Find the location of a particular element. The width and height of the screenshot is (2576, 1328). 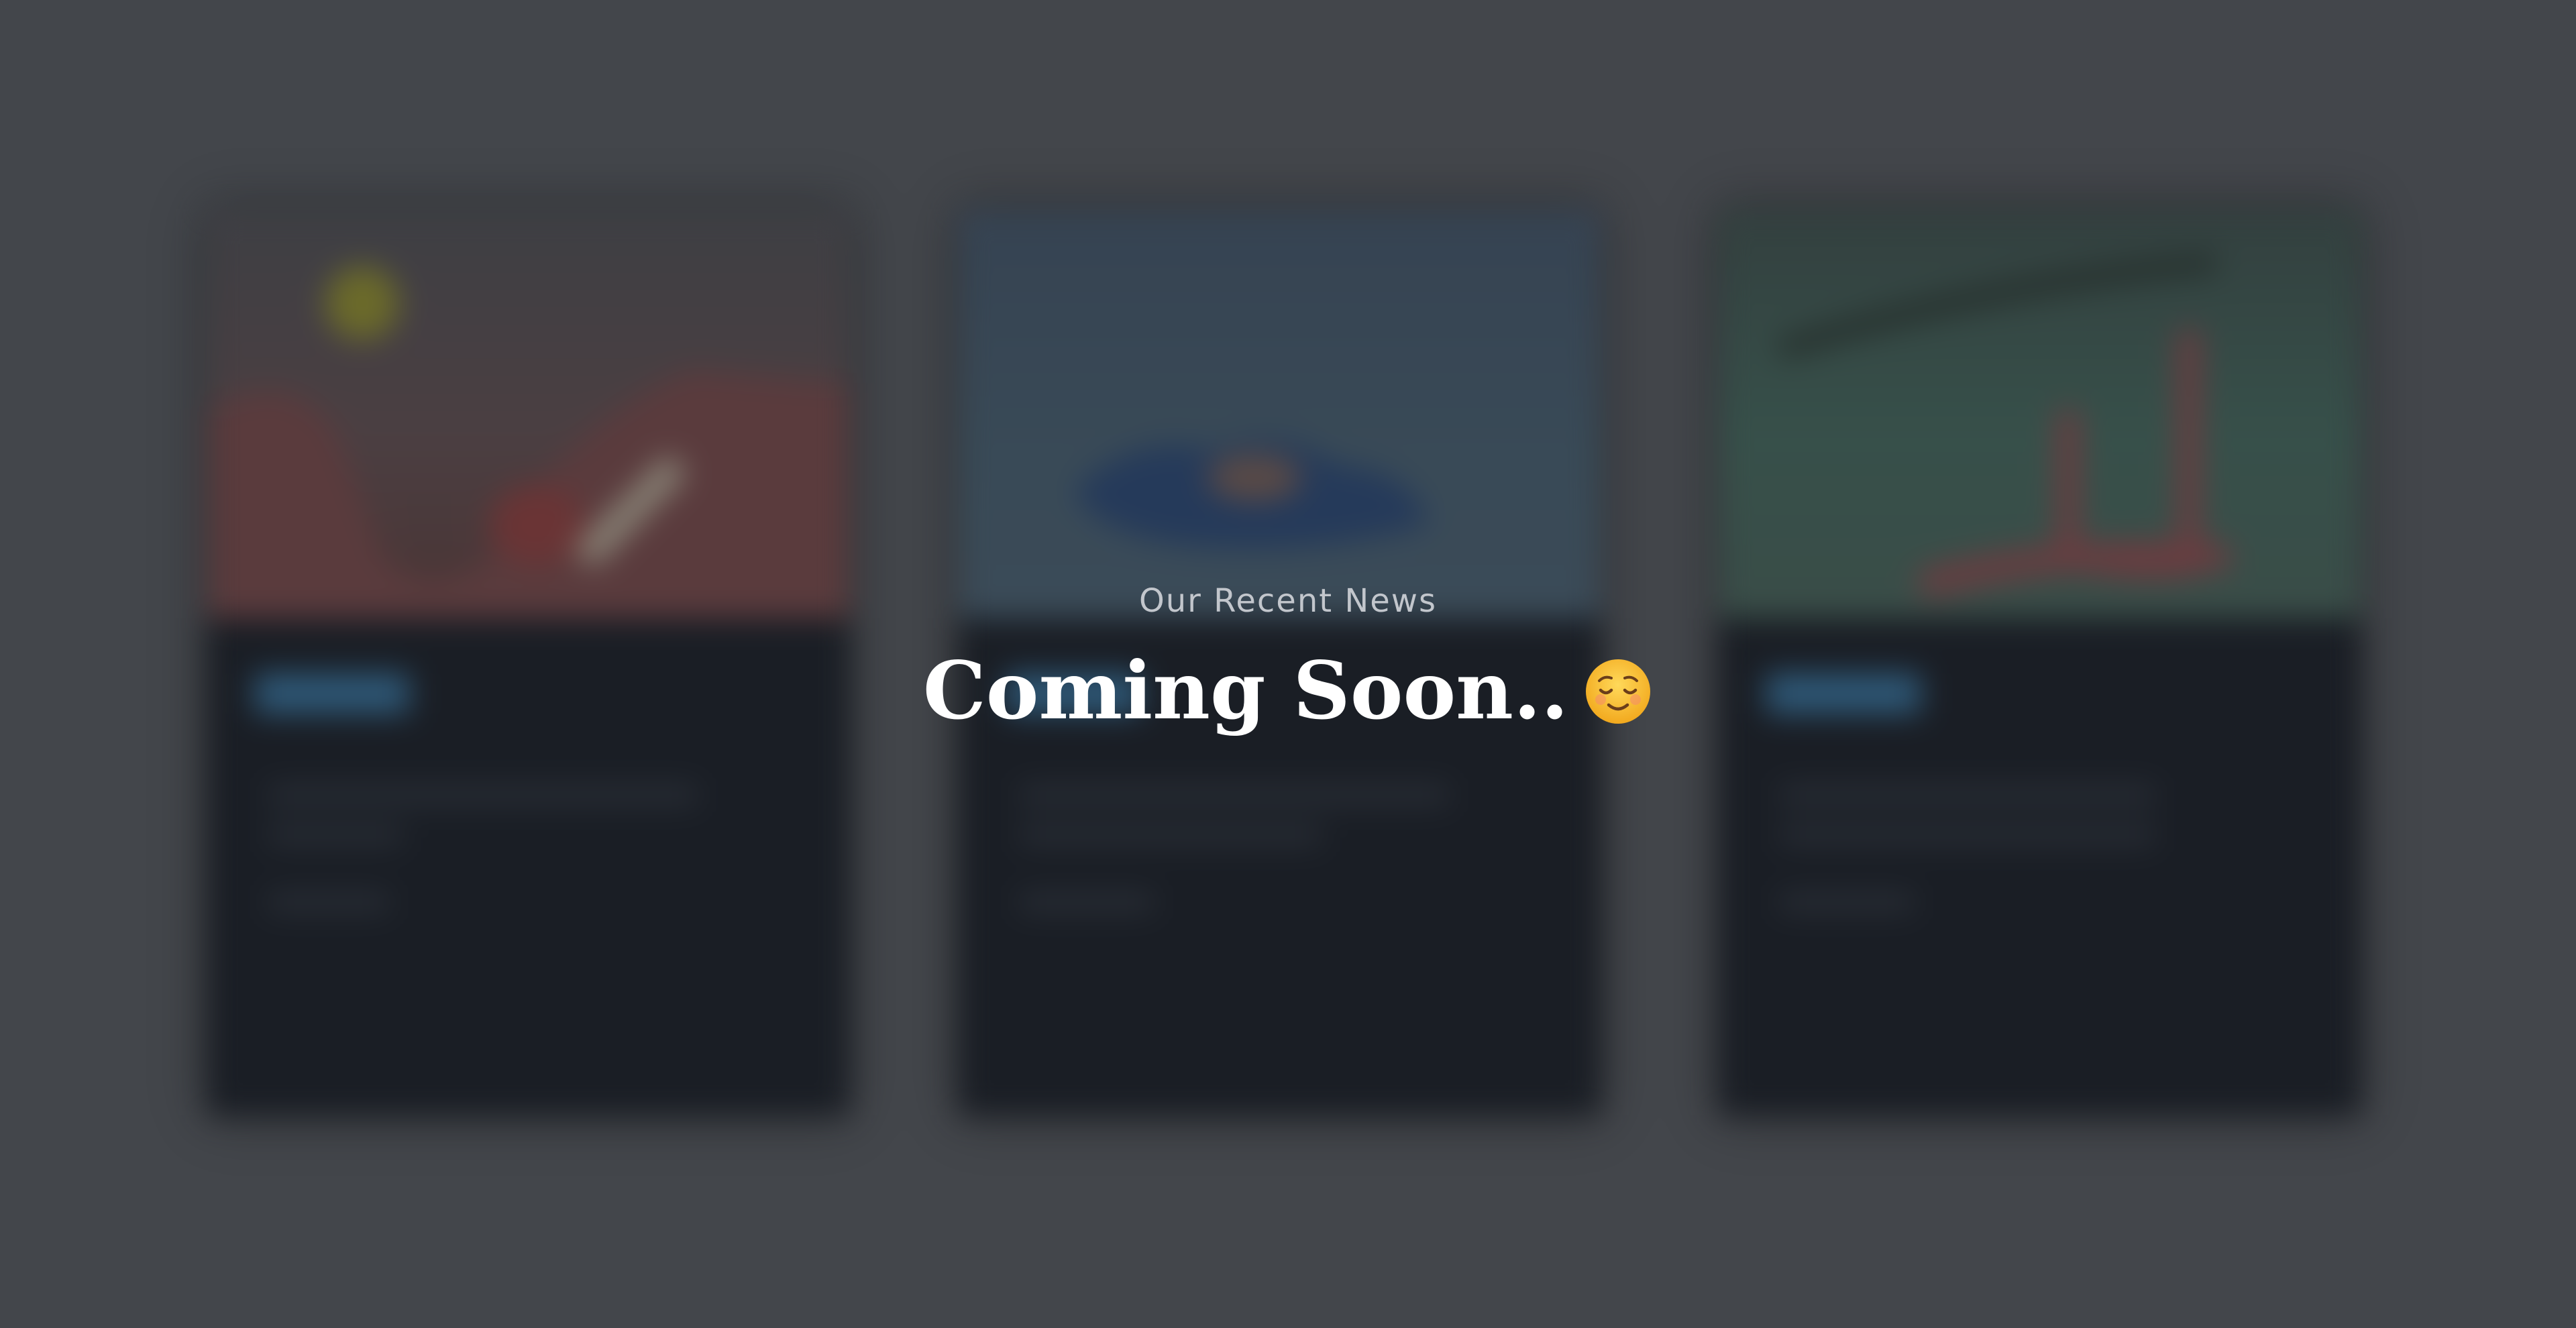

section-headline: Coming Soon.. is located at coordinates (1288, 691).